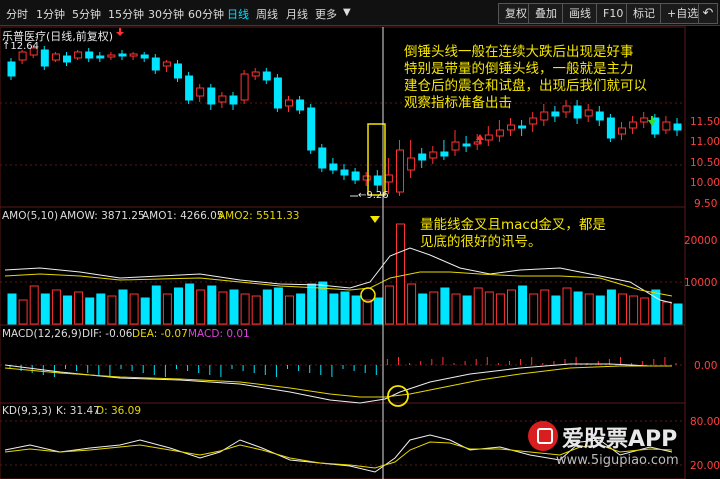 The height and width of the screenshot is (479, 720). Describe the element at coordinates (700, 241) in the screenshot. I see `amo-tick: 20000` at that location.